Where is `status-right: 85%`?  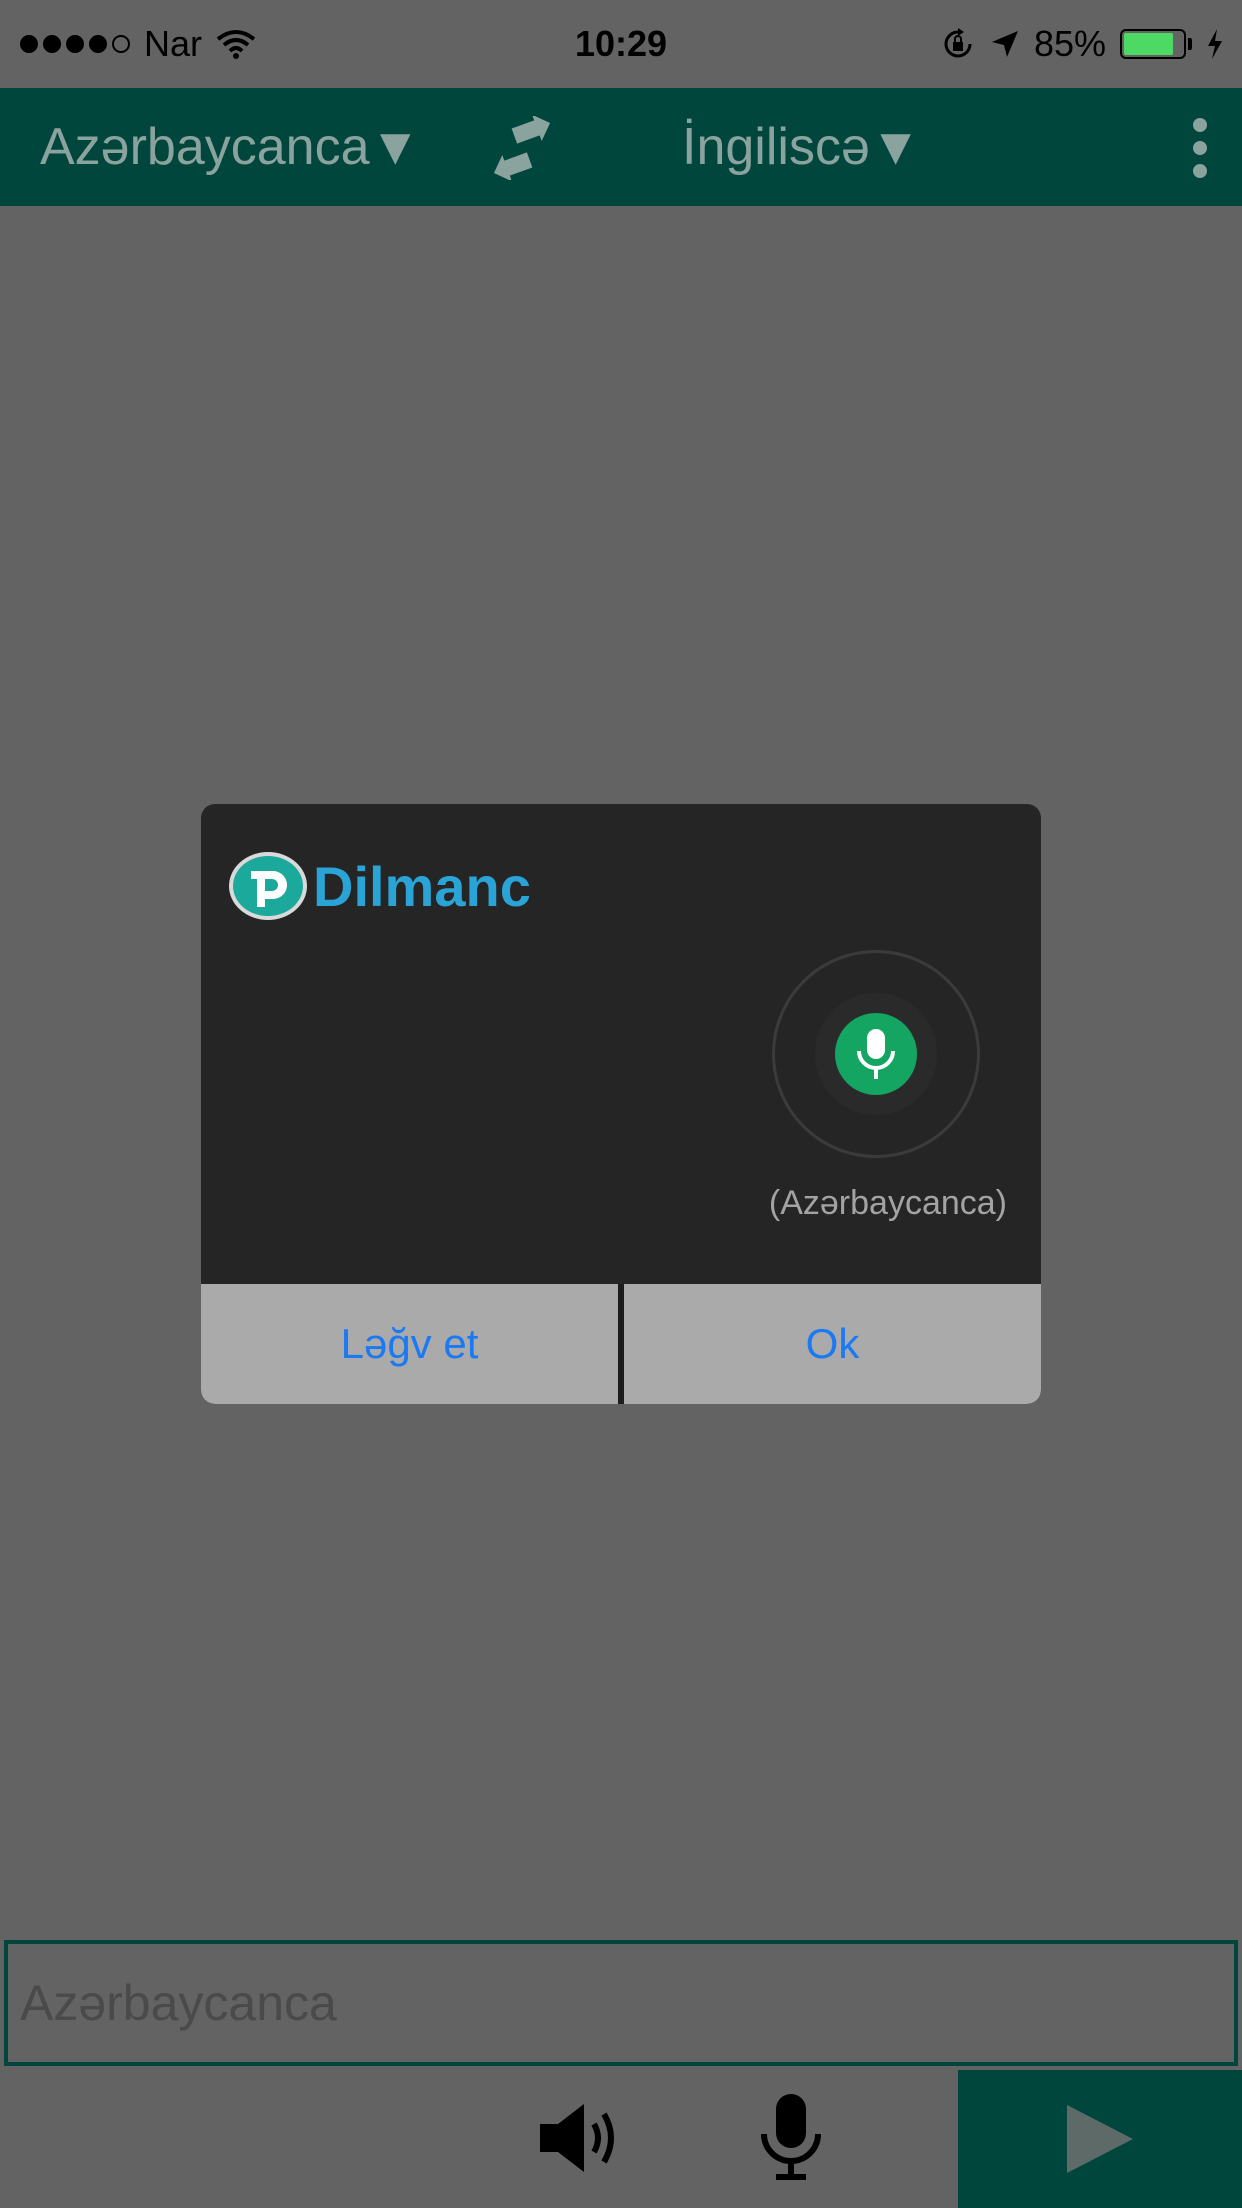 status-right: 85% is located at coordinates (1082, 44).